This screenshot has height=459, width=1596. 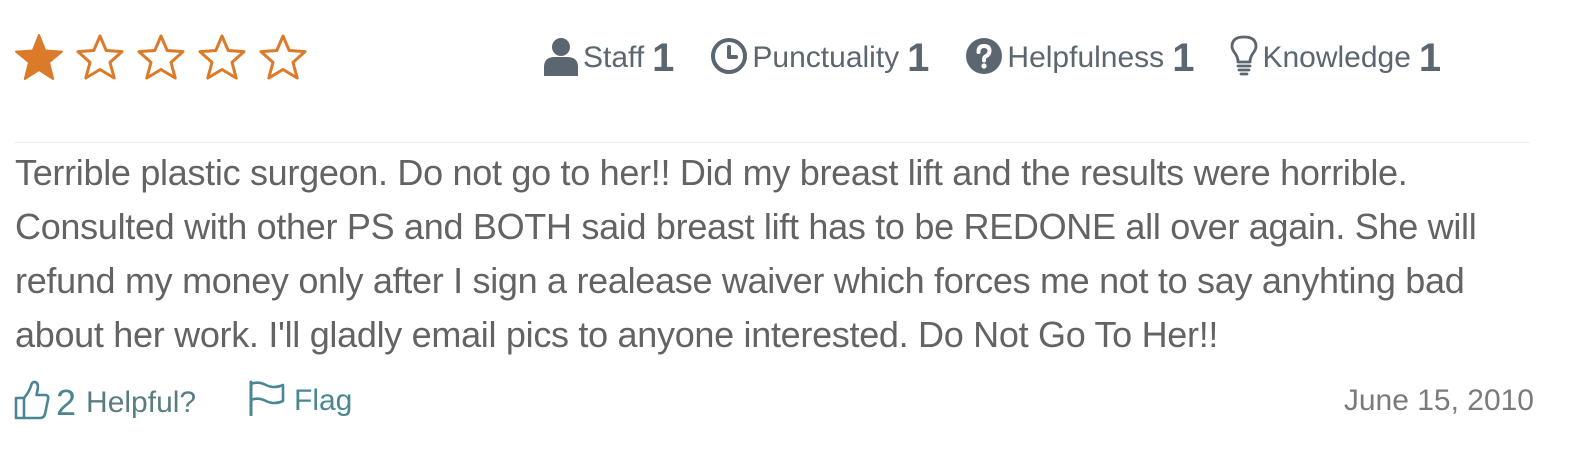 I want to click on rating-label: Staff, so click(x=614, y=57).